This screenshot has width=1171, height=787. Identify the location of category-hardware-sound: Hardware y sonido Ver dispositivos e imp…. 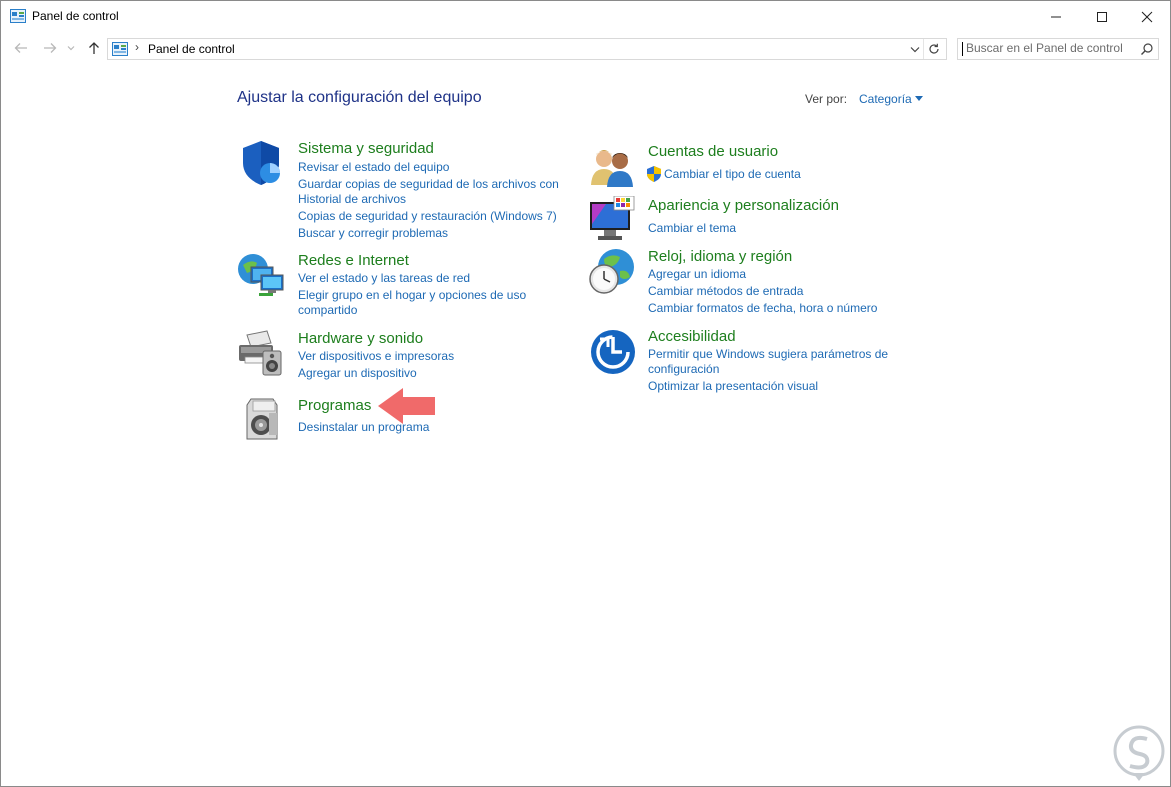
(402, 356).